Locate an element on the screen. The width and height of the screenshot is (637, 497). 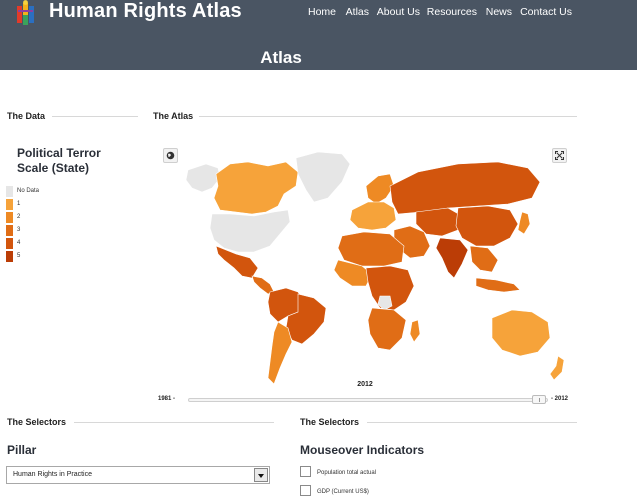
globe-icon is located at coordinates (170, 155).